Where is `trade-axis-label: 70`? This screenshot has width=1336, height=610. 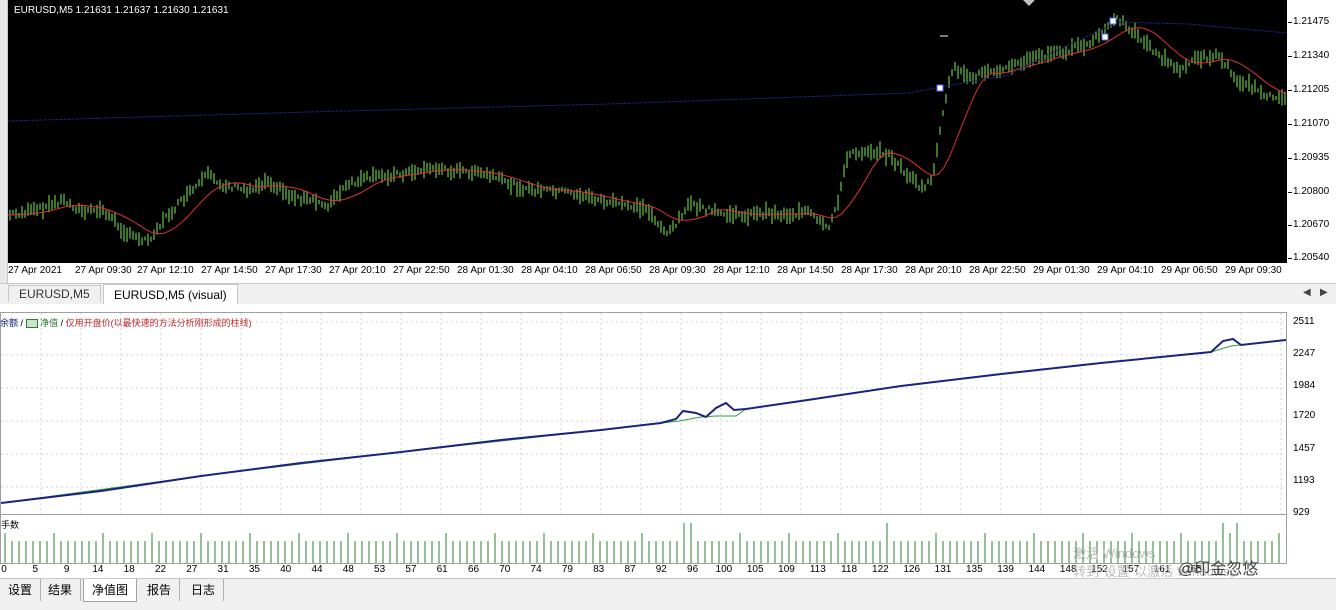
trade-axis-label: 70 is located at coordinates (505, 569).